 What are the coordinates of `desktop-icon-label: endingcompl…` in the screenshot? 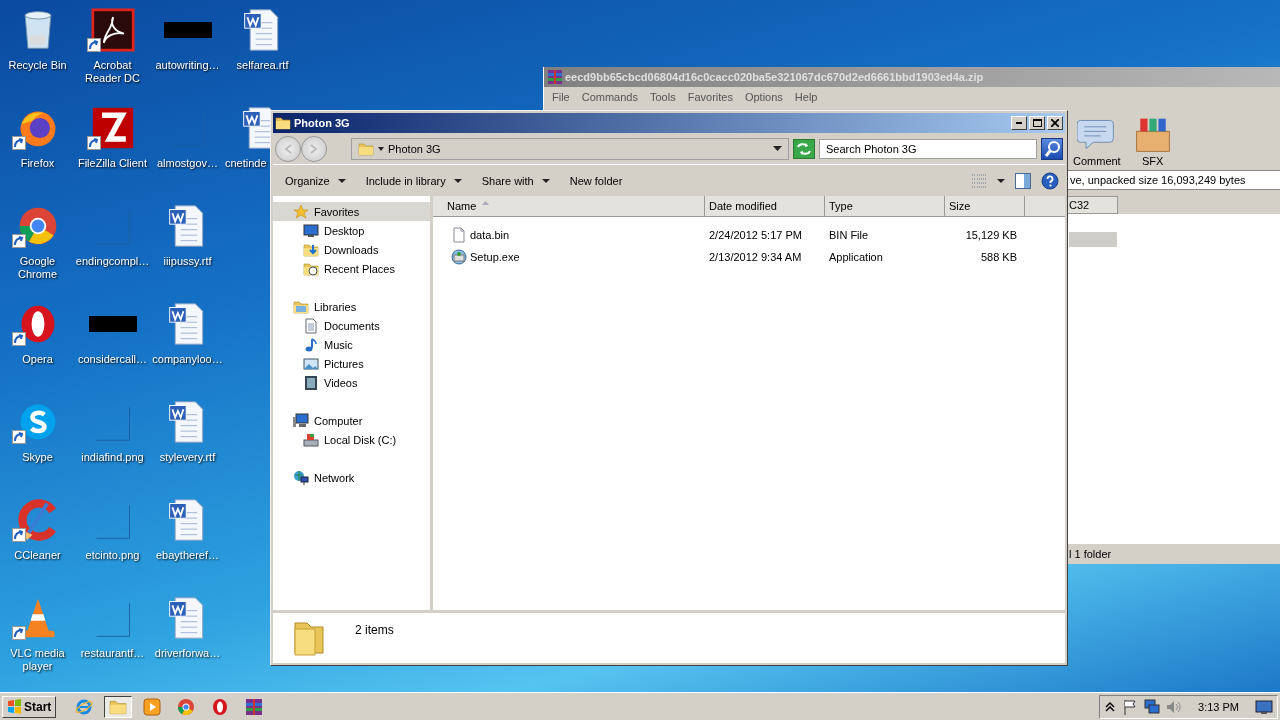 It's located at (112, 261).